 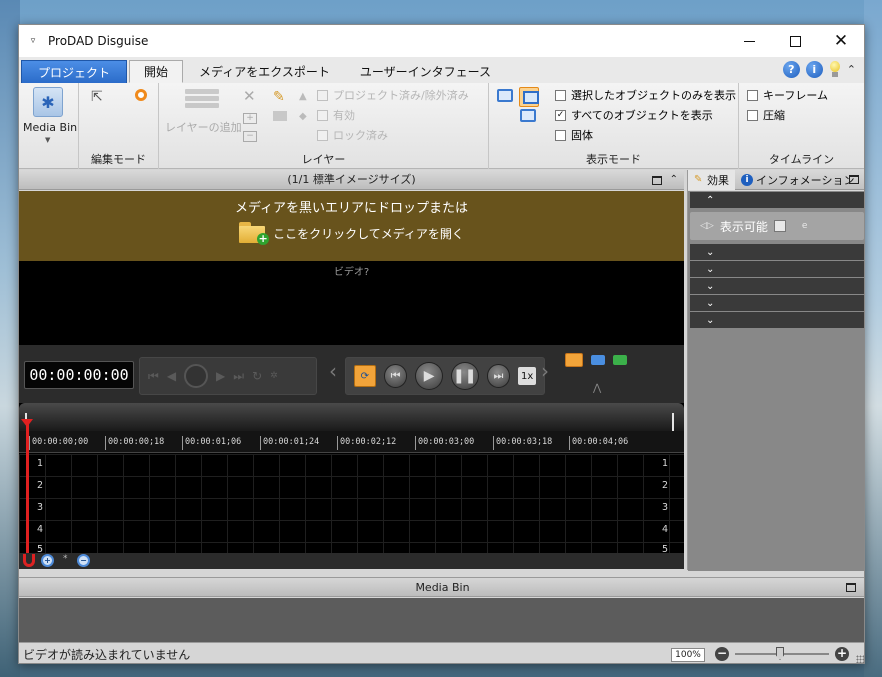 What do you see at coordinates (279, 97) in the screenshot?
I see `pencil-icon: ✎` at bounding box center [279, 97].